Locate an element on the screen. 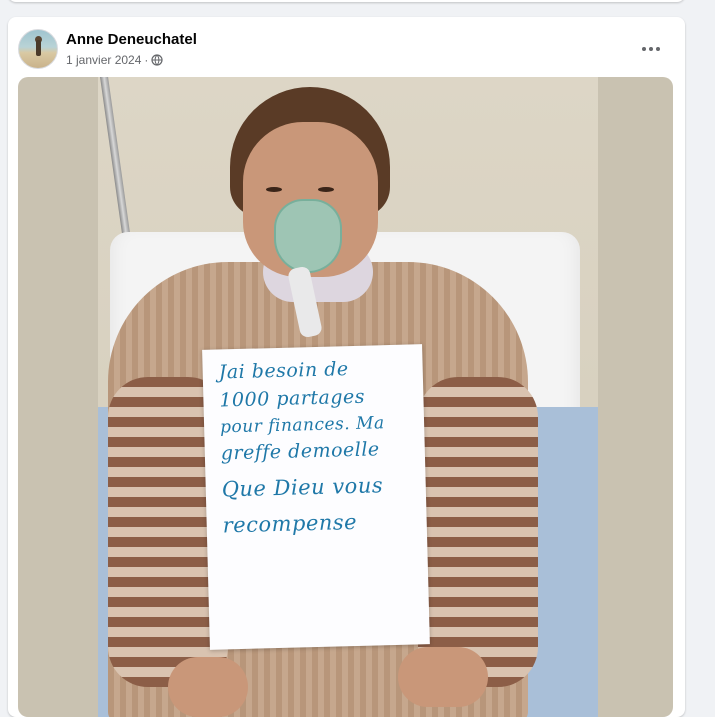 The image size is (715, 717). right-sleeve is located at coordinates (478, 532).